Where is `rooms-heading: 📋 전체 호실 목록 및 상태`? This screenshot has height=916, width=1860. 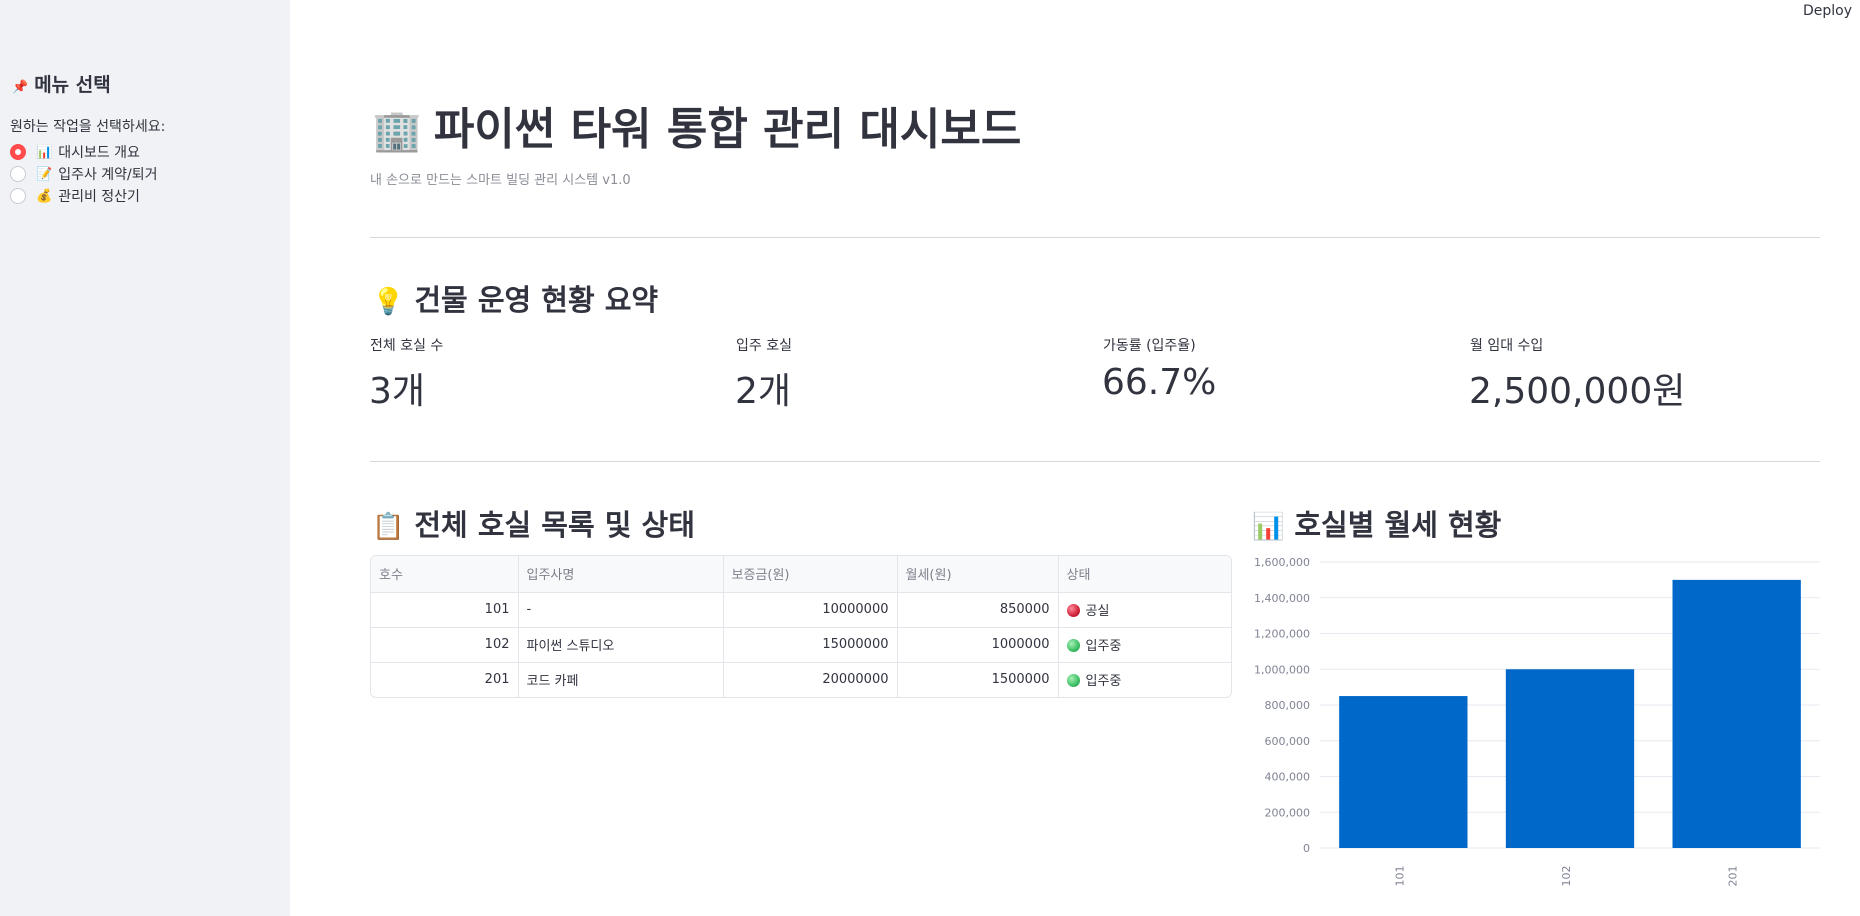
rooms-heading: 📋 전체 호실 목록 및 상태 is located at coordinates (533, 523).